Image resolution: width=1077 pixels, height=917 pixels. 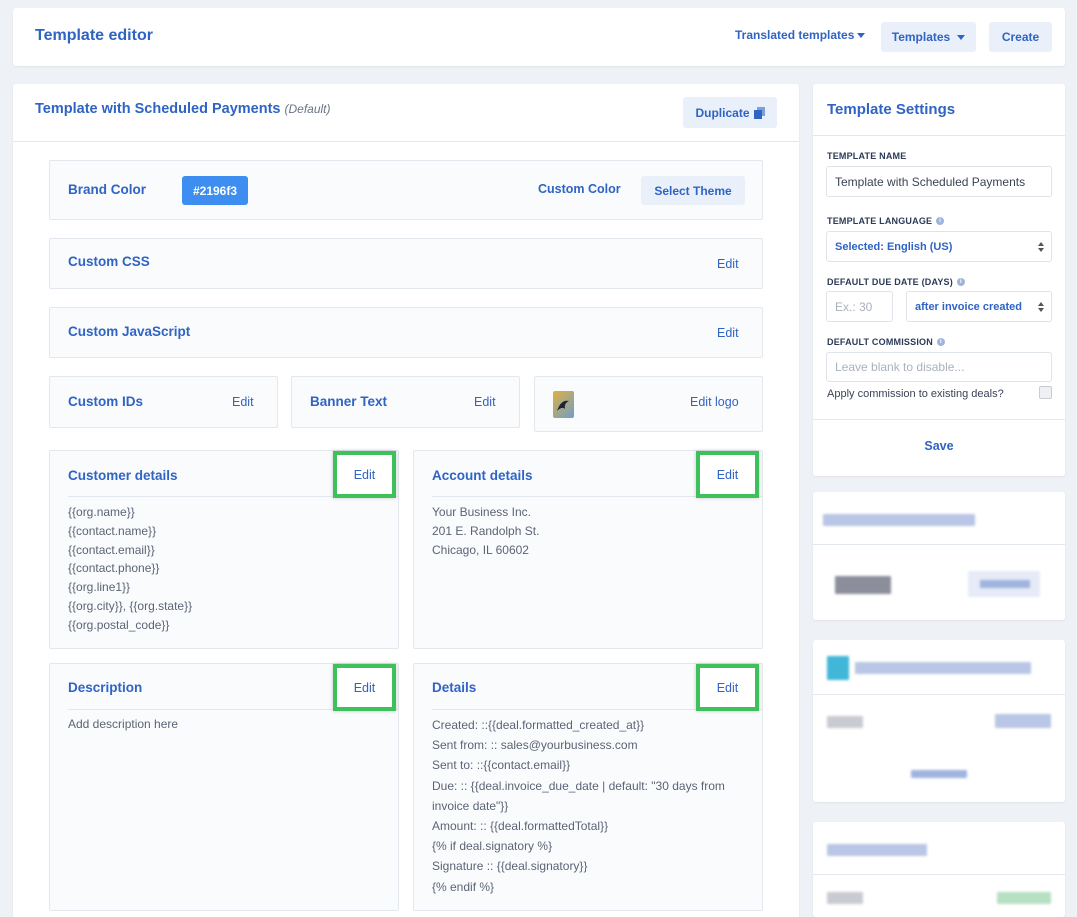 I want to click on brand-color-label: Brand Color, so click(x=107, y=189).